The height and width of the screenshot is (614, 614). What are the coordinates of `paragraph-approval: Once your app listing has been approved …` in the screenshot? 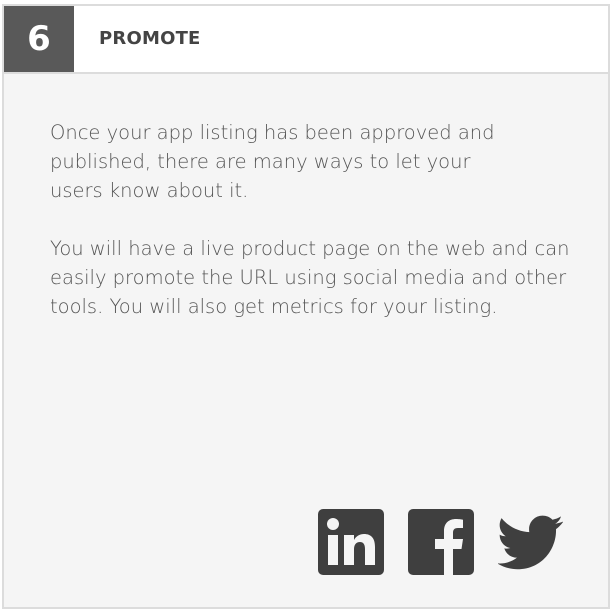 It's located at (272, 161).